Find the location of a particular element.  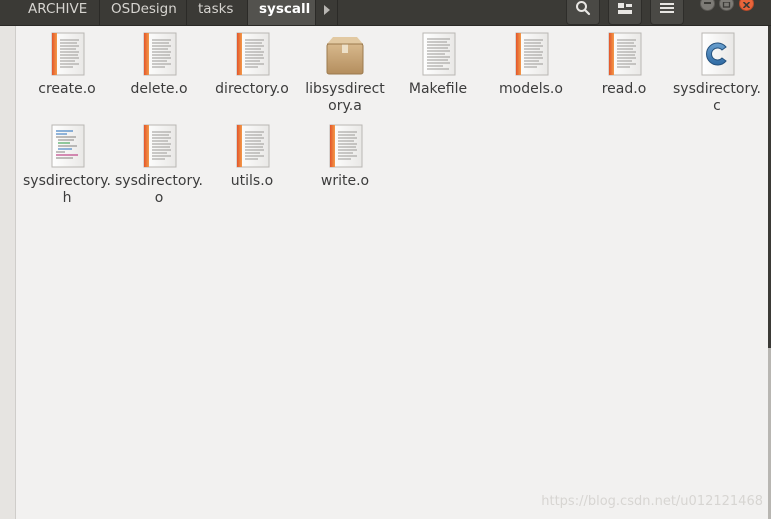

file-item: write.o is located at coordinates (345, 156).